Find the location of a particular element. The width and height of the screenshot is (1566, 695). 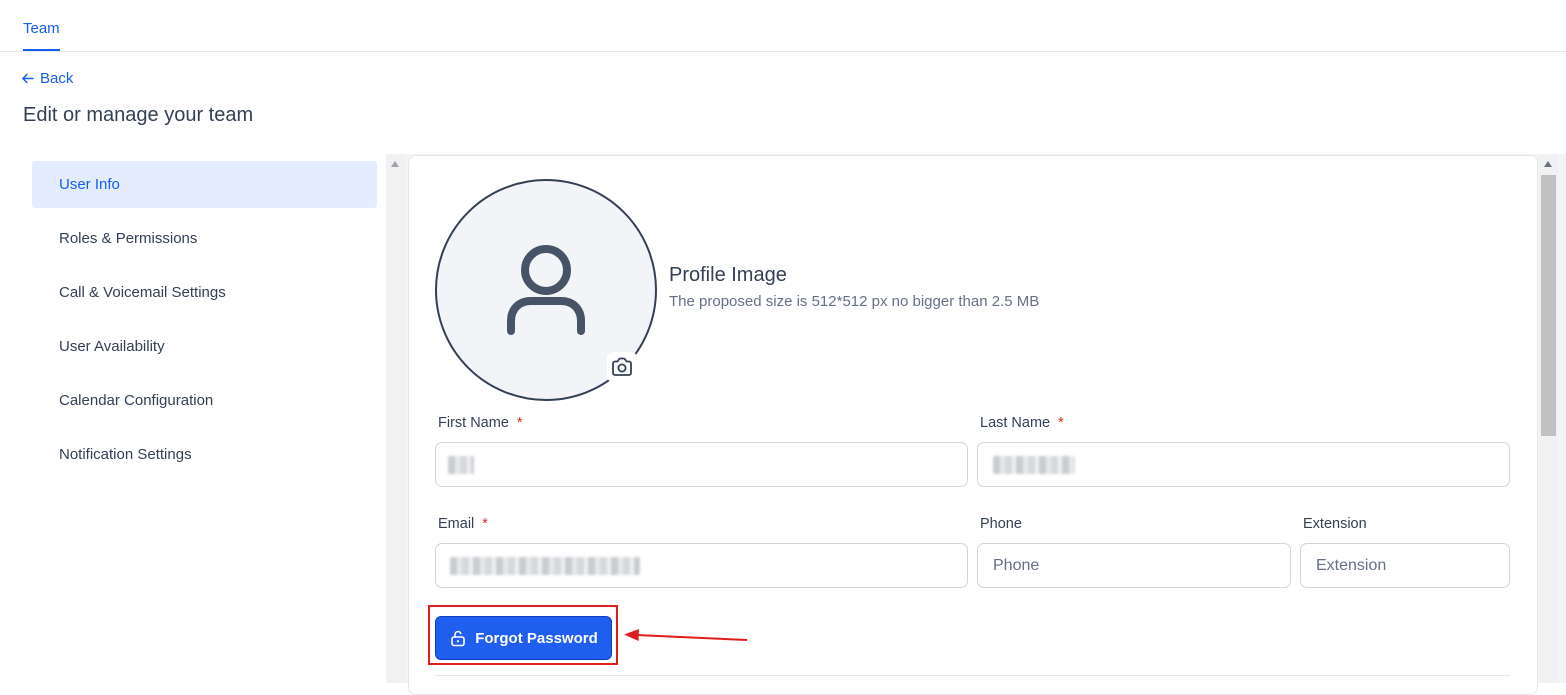

sidebar-item-label: User Availability is located at coordinates (112, 346).